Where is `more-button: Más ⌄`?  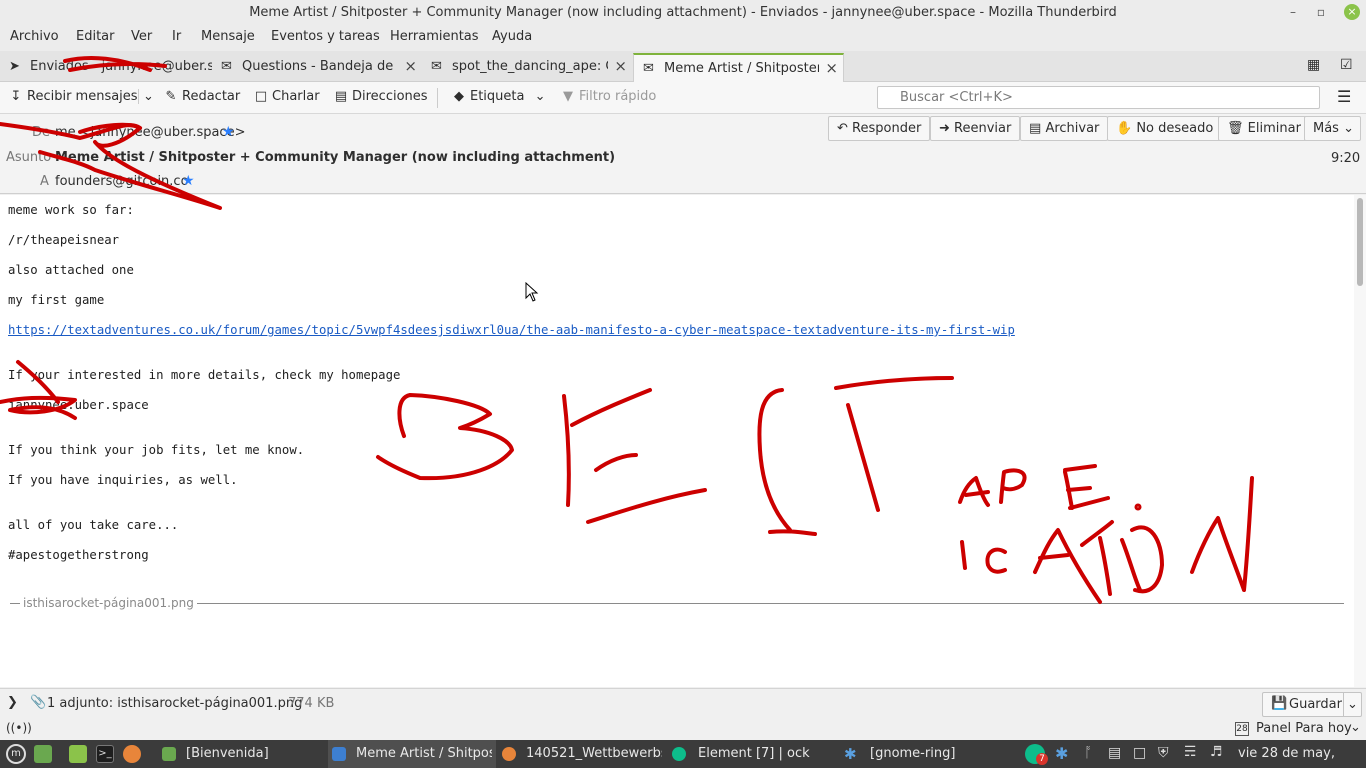
more-button: Más ⌄ is located at coordinates (1333, 128).